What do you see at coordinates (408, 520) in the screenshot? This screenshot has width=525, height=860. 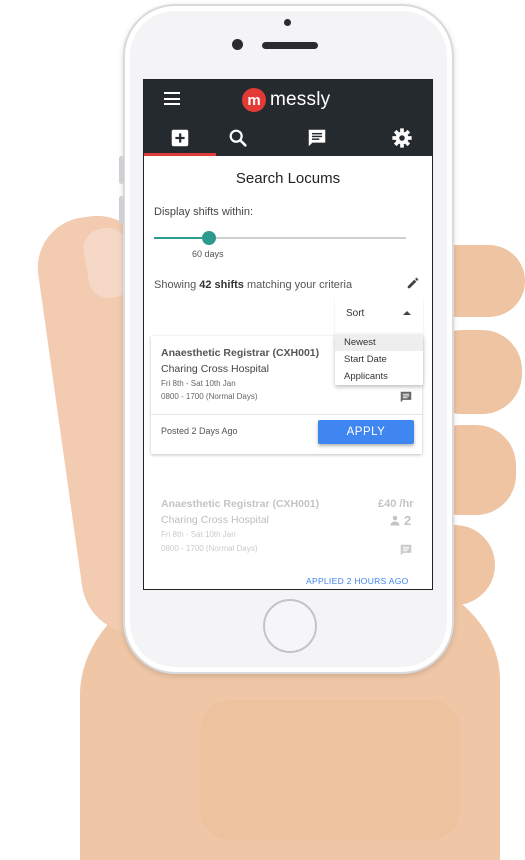 I see `applicant-number: 2` at bounding box center [408, 520].